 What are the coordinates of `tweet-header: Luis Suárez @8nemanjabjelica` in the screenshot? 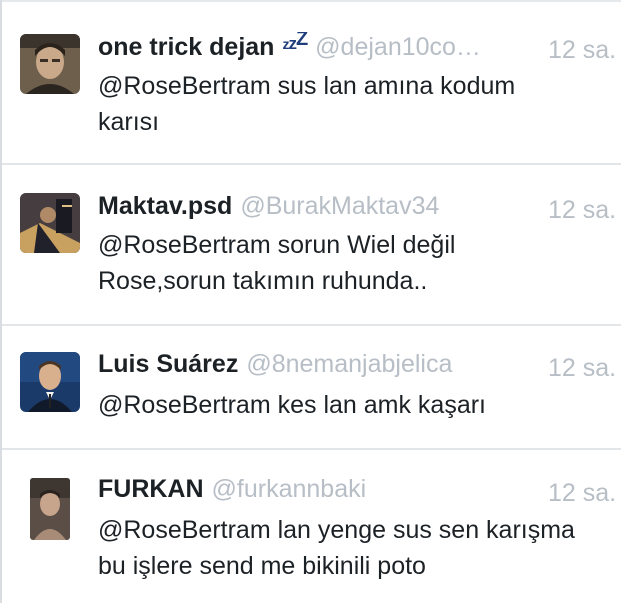 It's located at (359, 368).